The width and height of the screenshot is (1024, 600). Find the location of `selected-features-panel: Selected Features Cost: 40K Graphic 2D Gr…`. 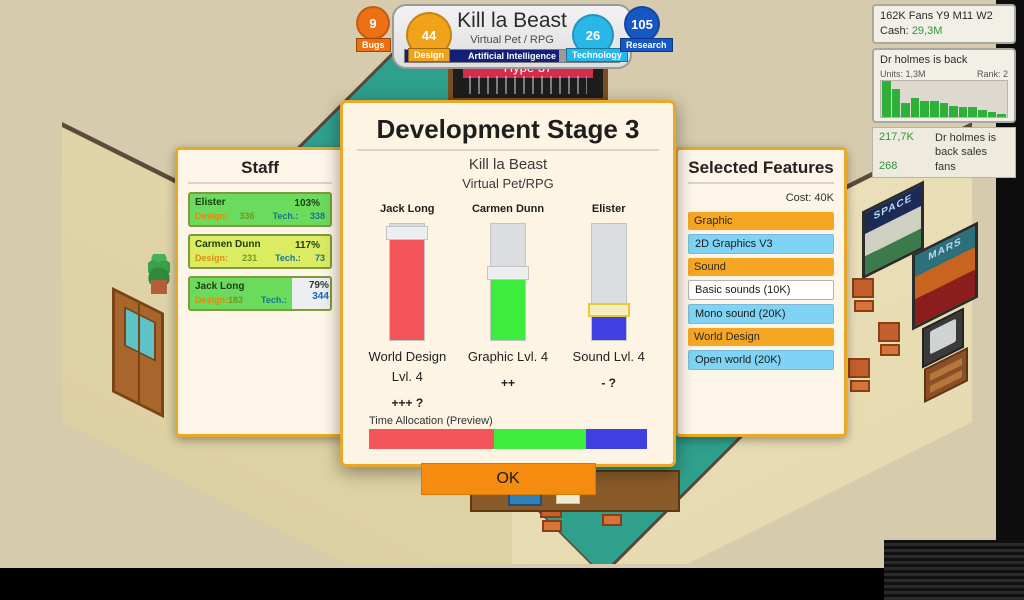

selected-features-panel: Selected Features Cost: 40K Graphic 2D Gr… is located at coordinates (761, 292).